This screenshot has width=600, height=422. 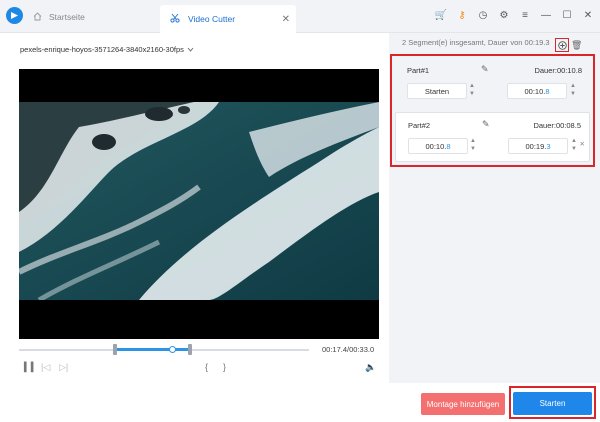 What do you see at coordinates (172, 349) in the screenshot?
I see `playhead` at bounding box center [172, 349].